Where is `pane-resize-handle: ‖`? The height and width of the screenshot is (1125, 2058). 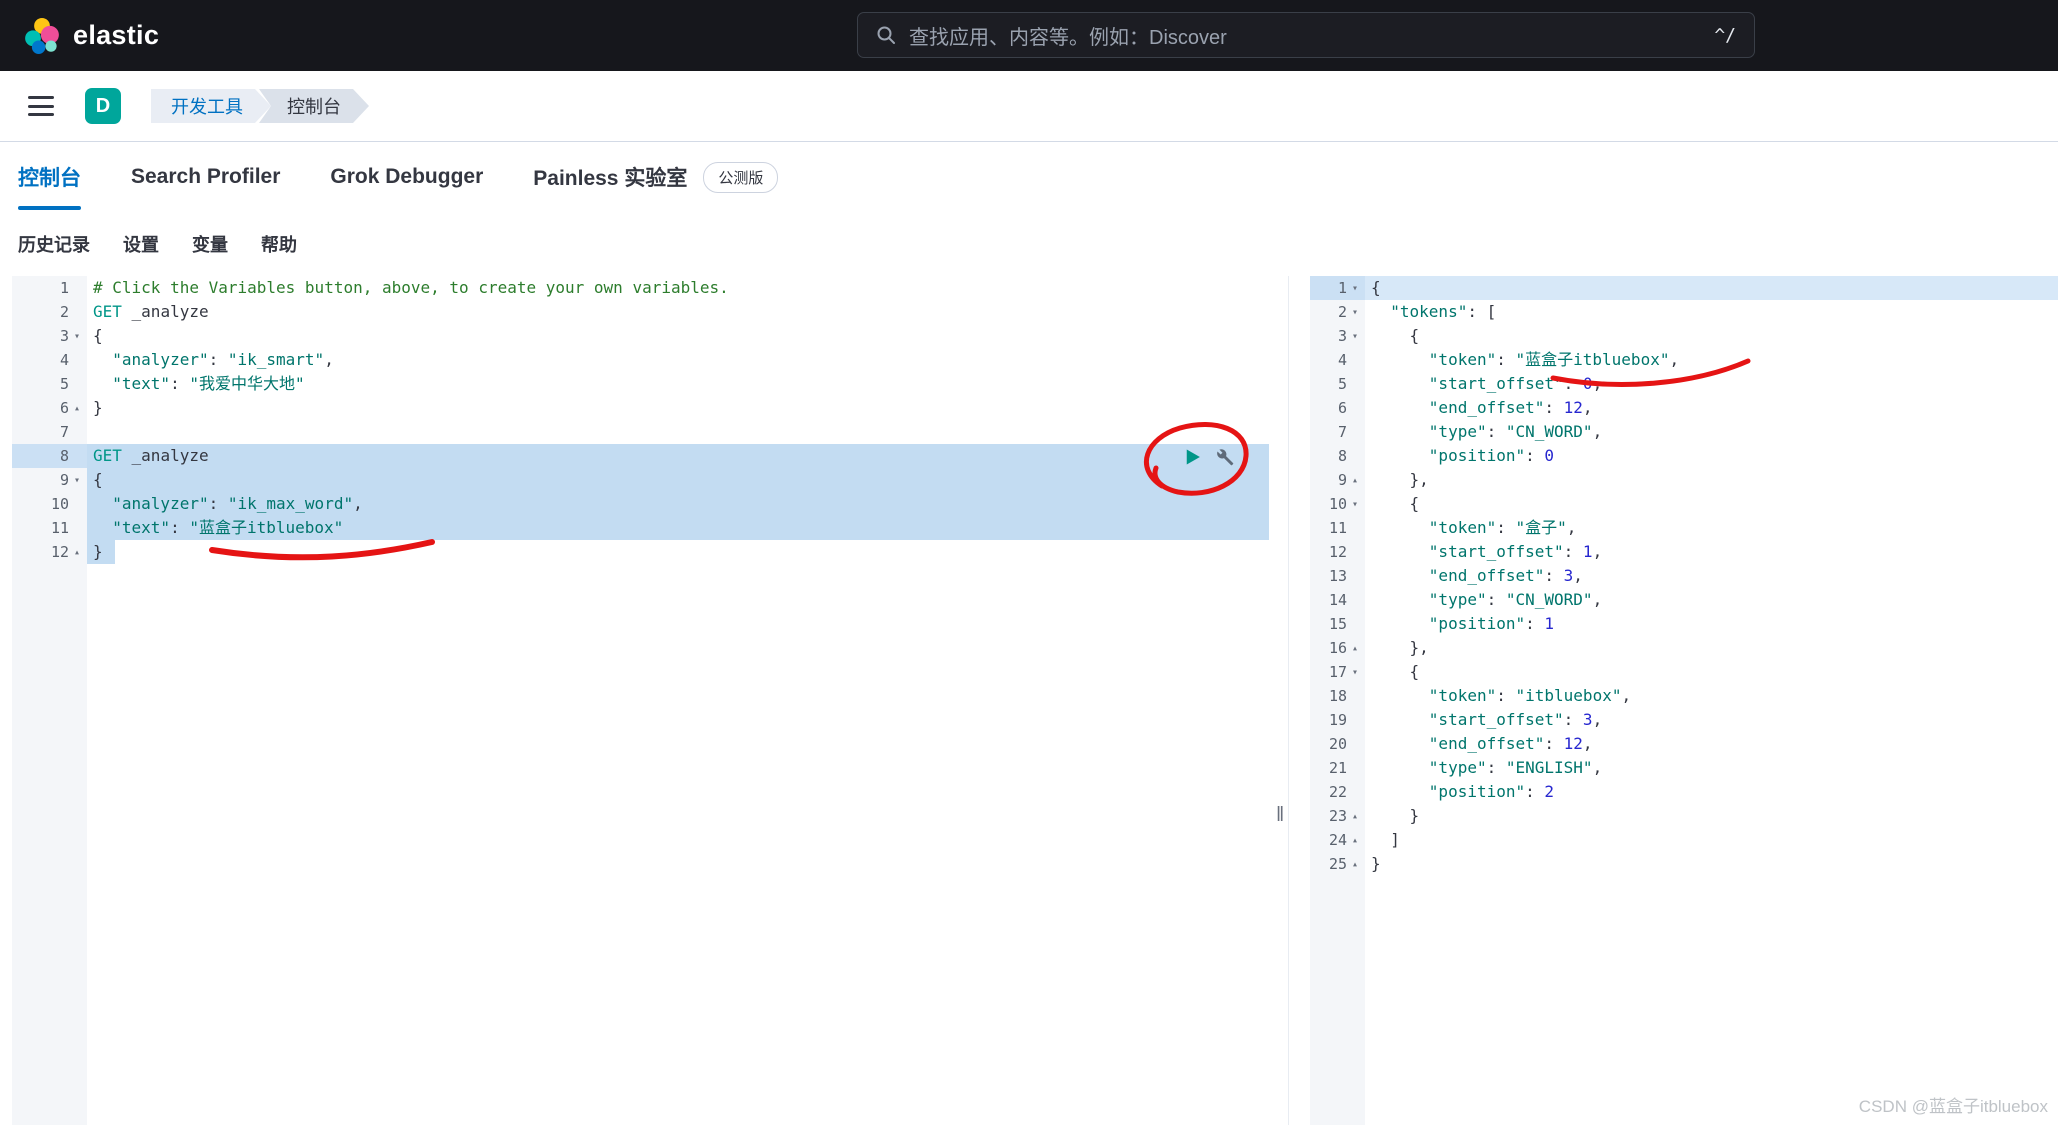 pane-resize-handle: ‖ is located at coordinates (1280, 815).